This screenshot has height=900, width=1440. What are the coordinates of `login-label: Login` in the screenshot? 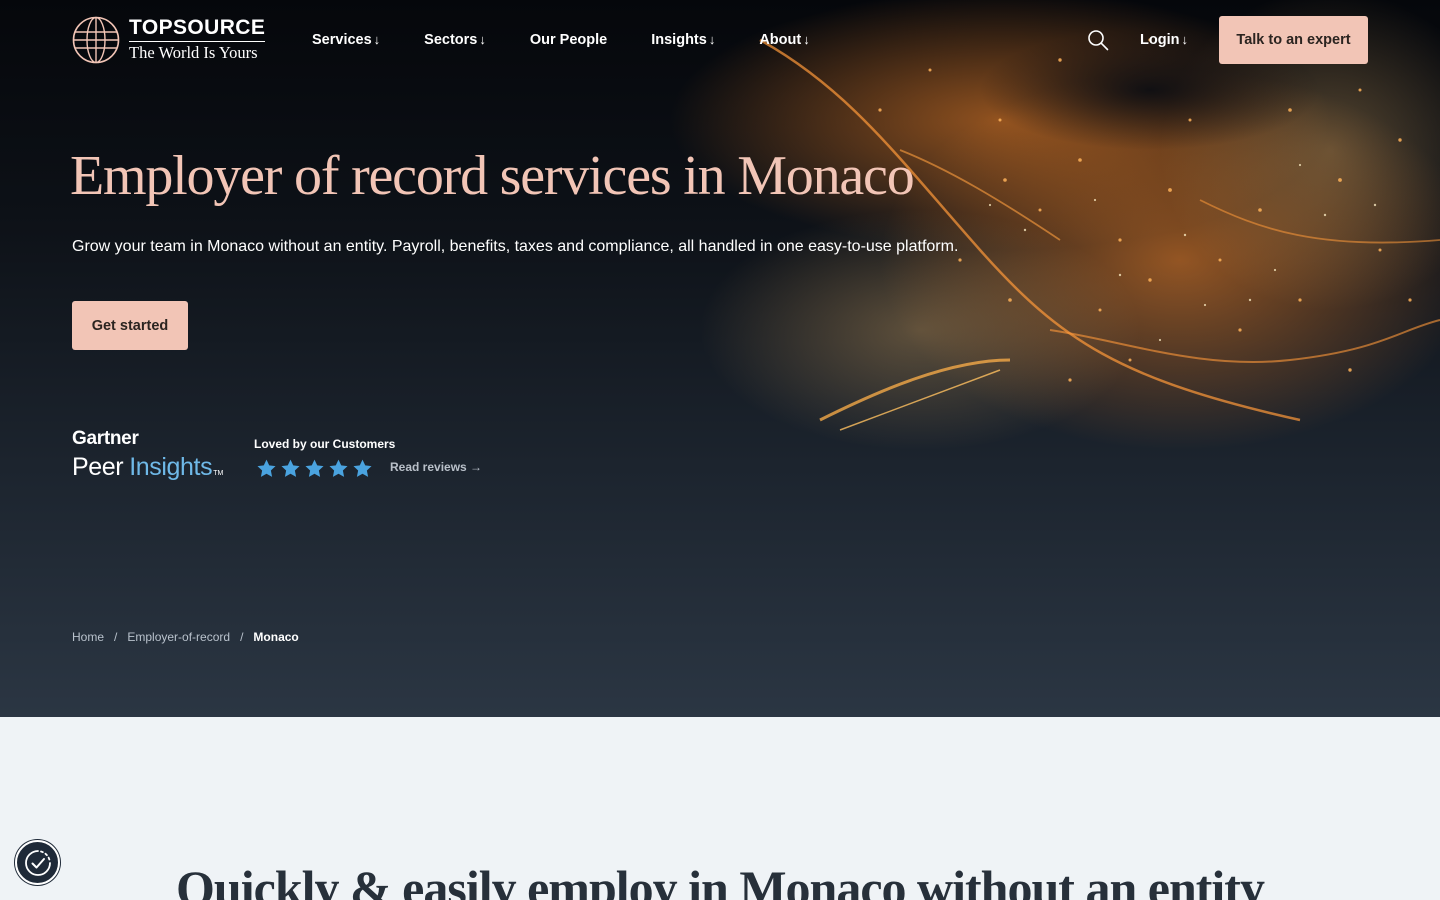 It's located at (1160, 40).